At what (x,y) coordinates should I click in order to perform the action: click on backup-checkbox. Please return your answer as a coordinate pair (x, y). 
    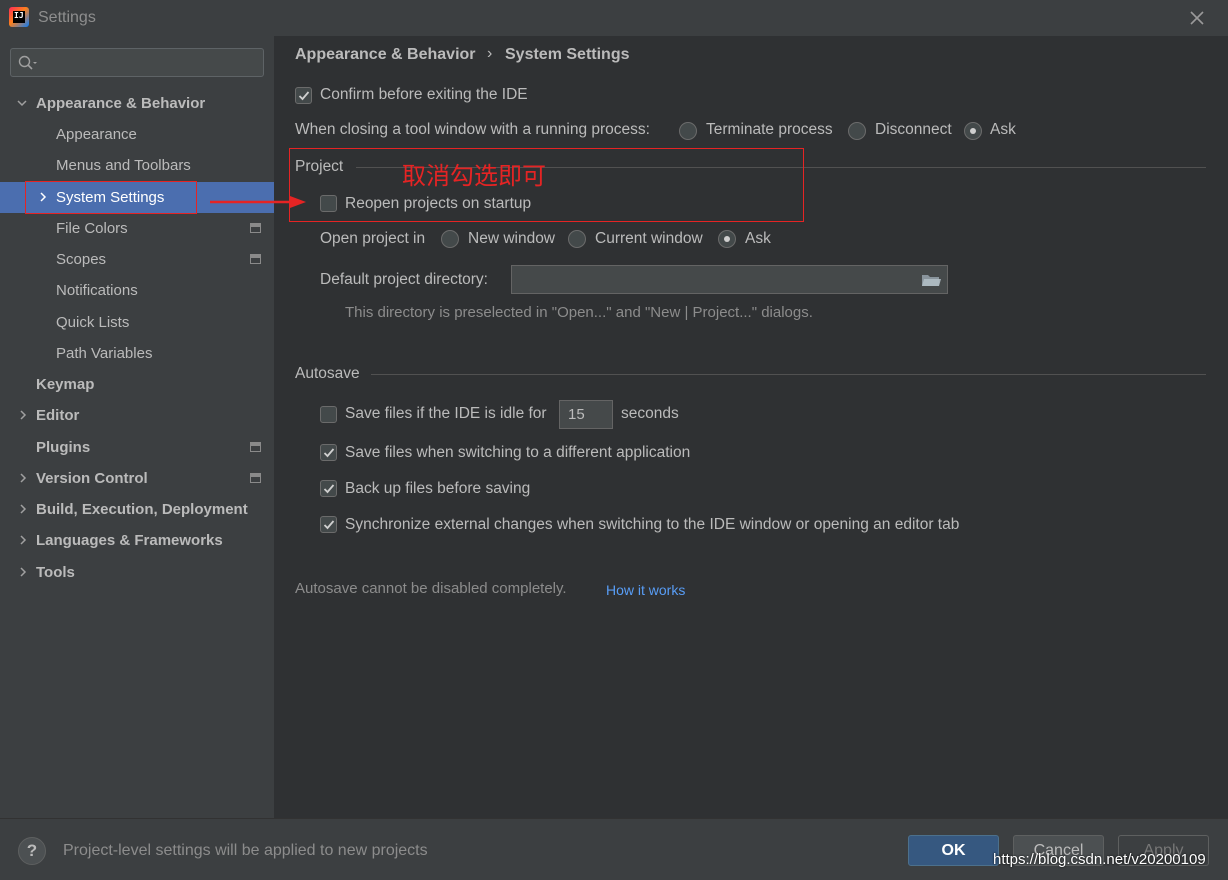
    Looking at the image, I should click on (328, 488).